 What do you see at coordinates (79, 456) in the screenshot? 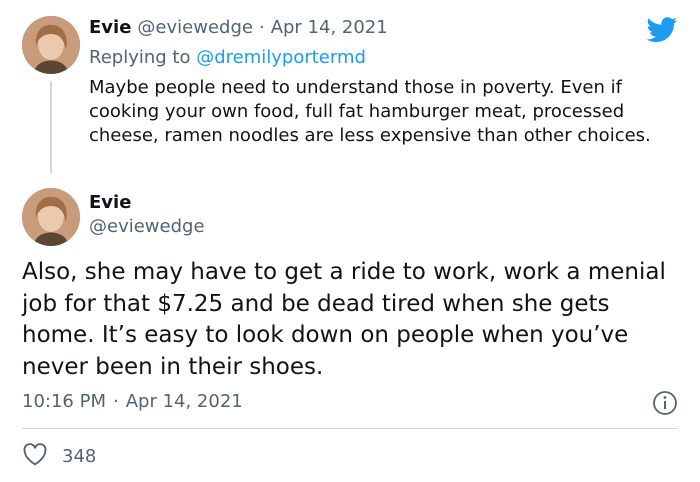
I see `like-count: 348` at bounding box center [79, 456].